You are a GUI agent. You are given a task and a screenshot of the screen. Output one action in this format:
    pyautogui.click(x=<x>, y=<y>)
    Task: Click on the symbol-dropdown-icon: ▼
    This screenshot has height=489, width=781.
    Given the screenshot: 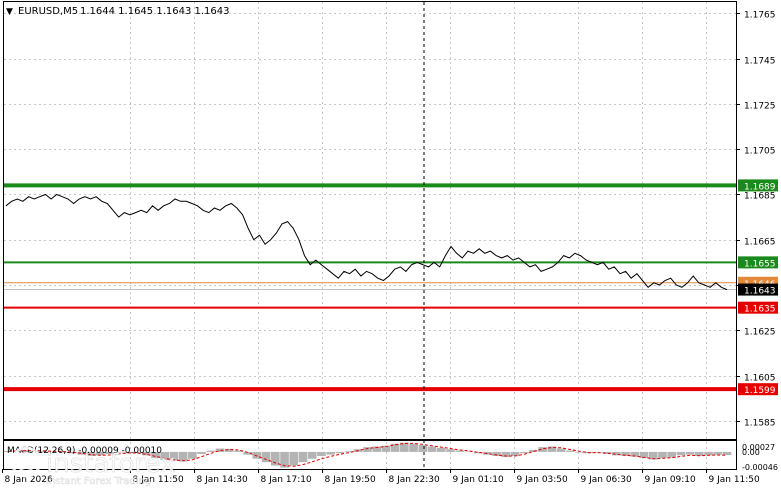 What is the action you would take?
    pyautogui.click(x=9, y=12)
    